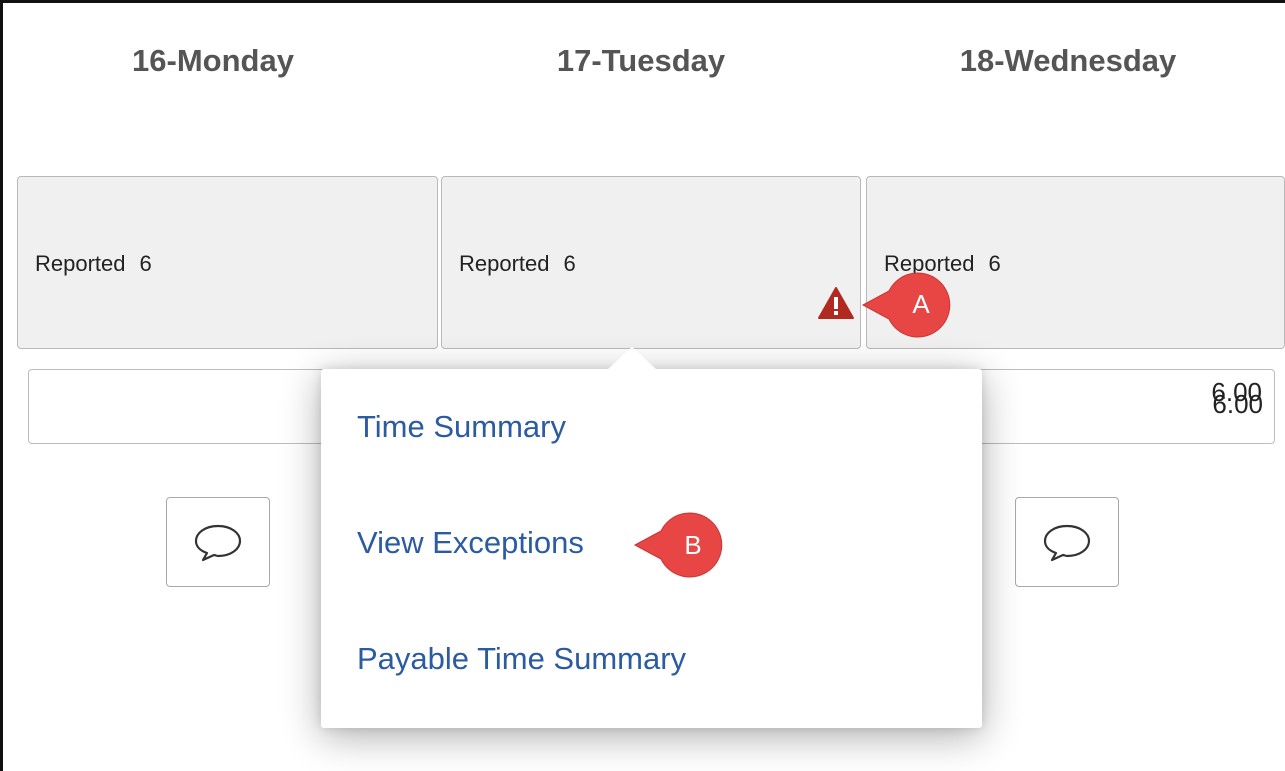 This screenshot has width=1285, height=771. What do you see at coordinates (521, 659) in the screenshot?
I see `menu-item-payable-time-summary: Payable Time Summary` at bounding box center [521, 659].